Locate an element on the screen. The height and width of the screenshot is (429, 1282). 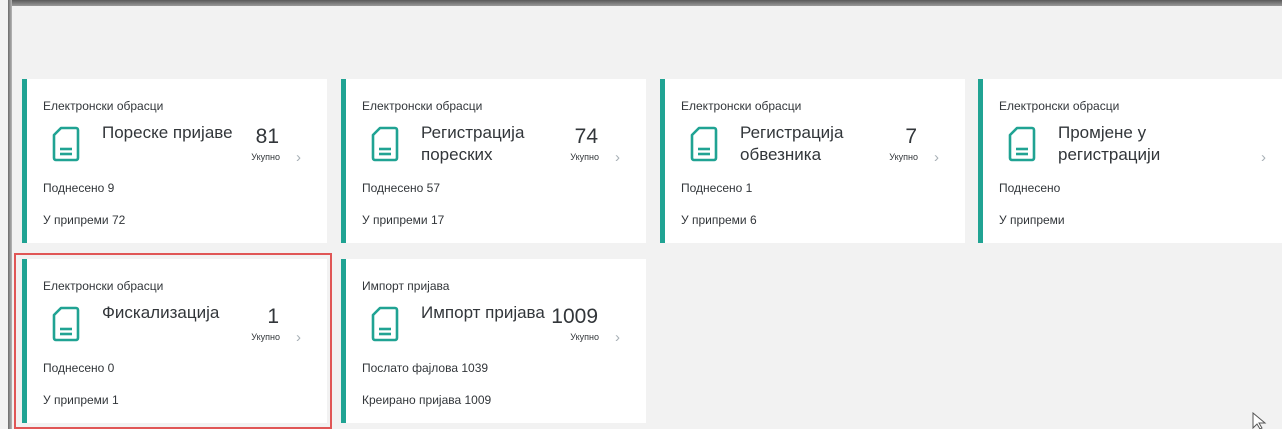
tile-stat-in-progress: У припреми 17 is located at coordinates (403, 220).